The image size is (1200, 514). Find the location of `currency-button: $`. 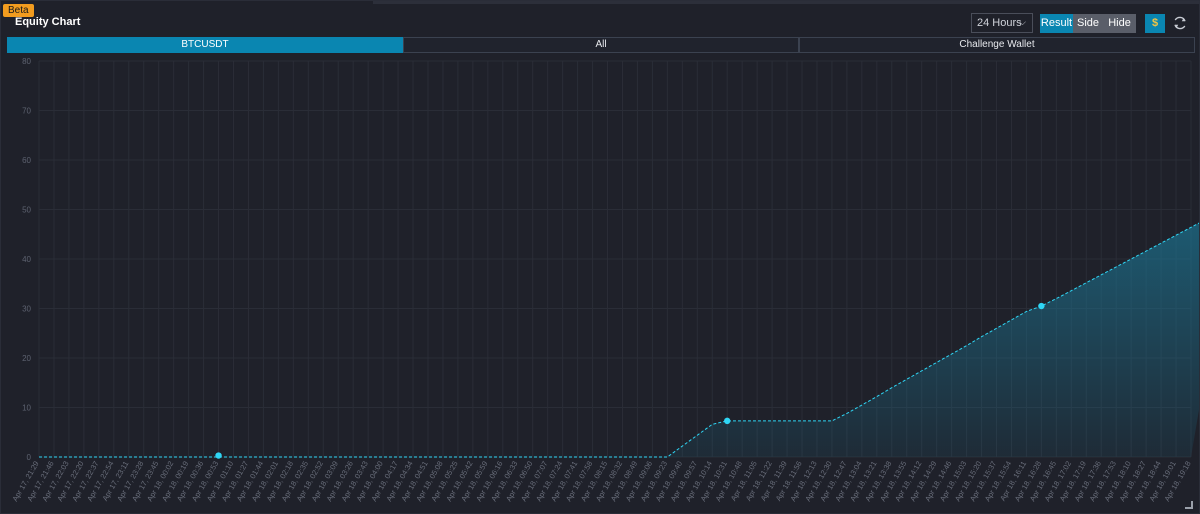

currency-button: $ is located at coordinates (1155, 23).